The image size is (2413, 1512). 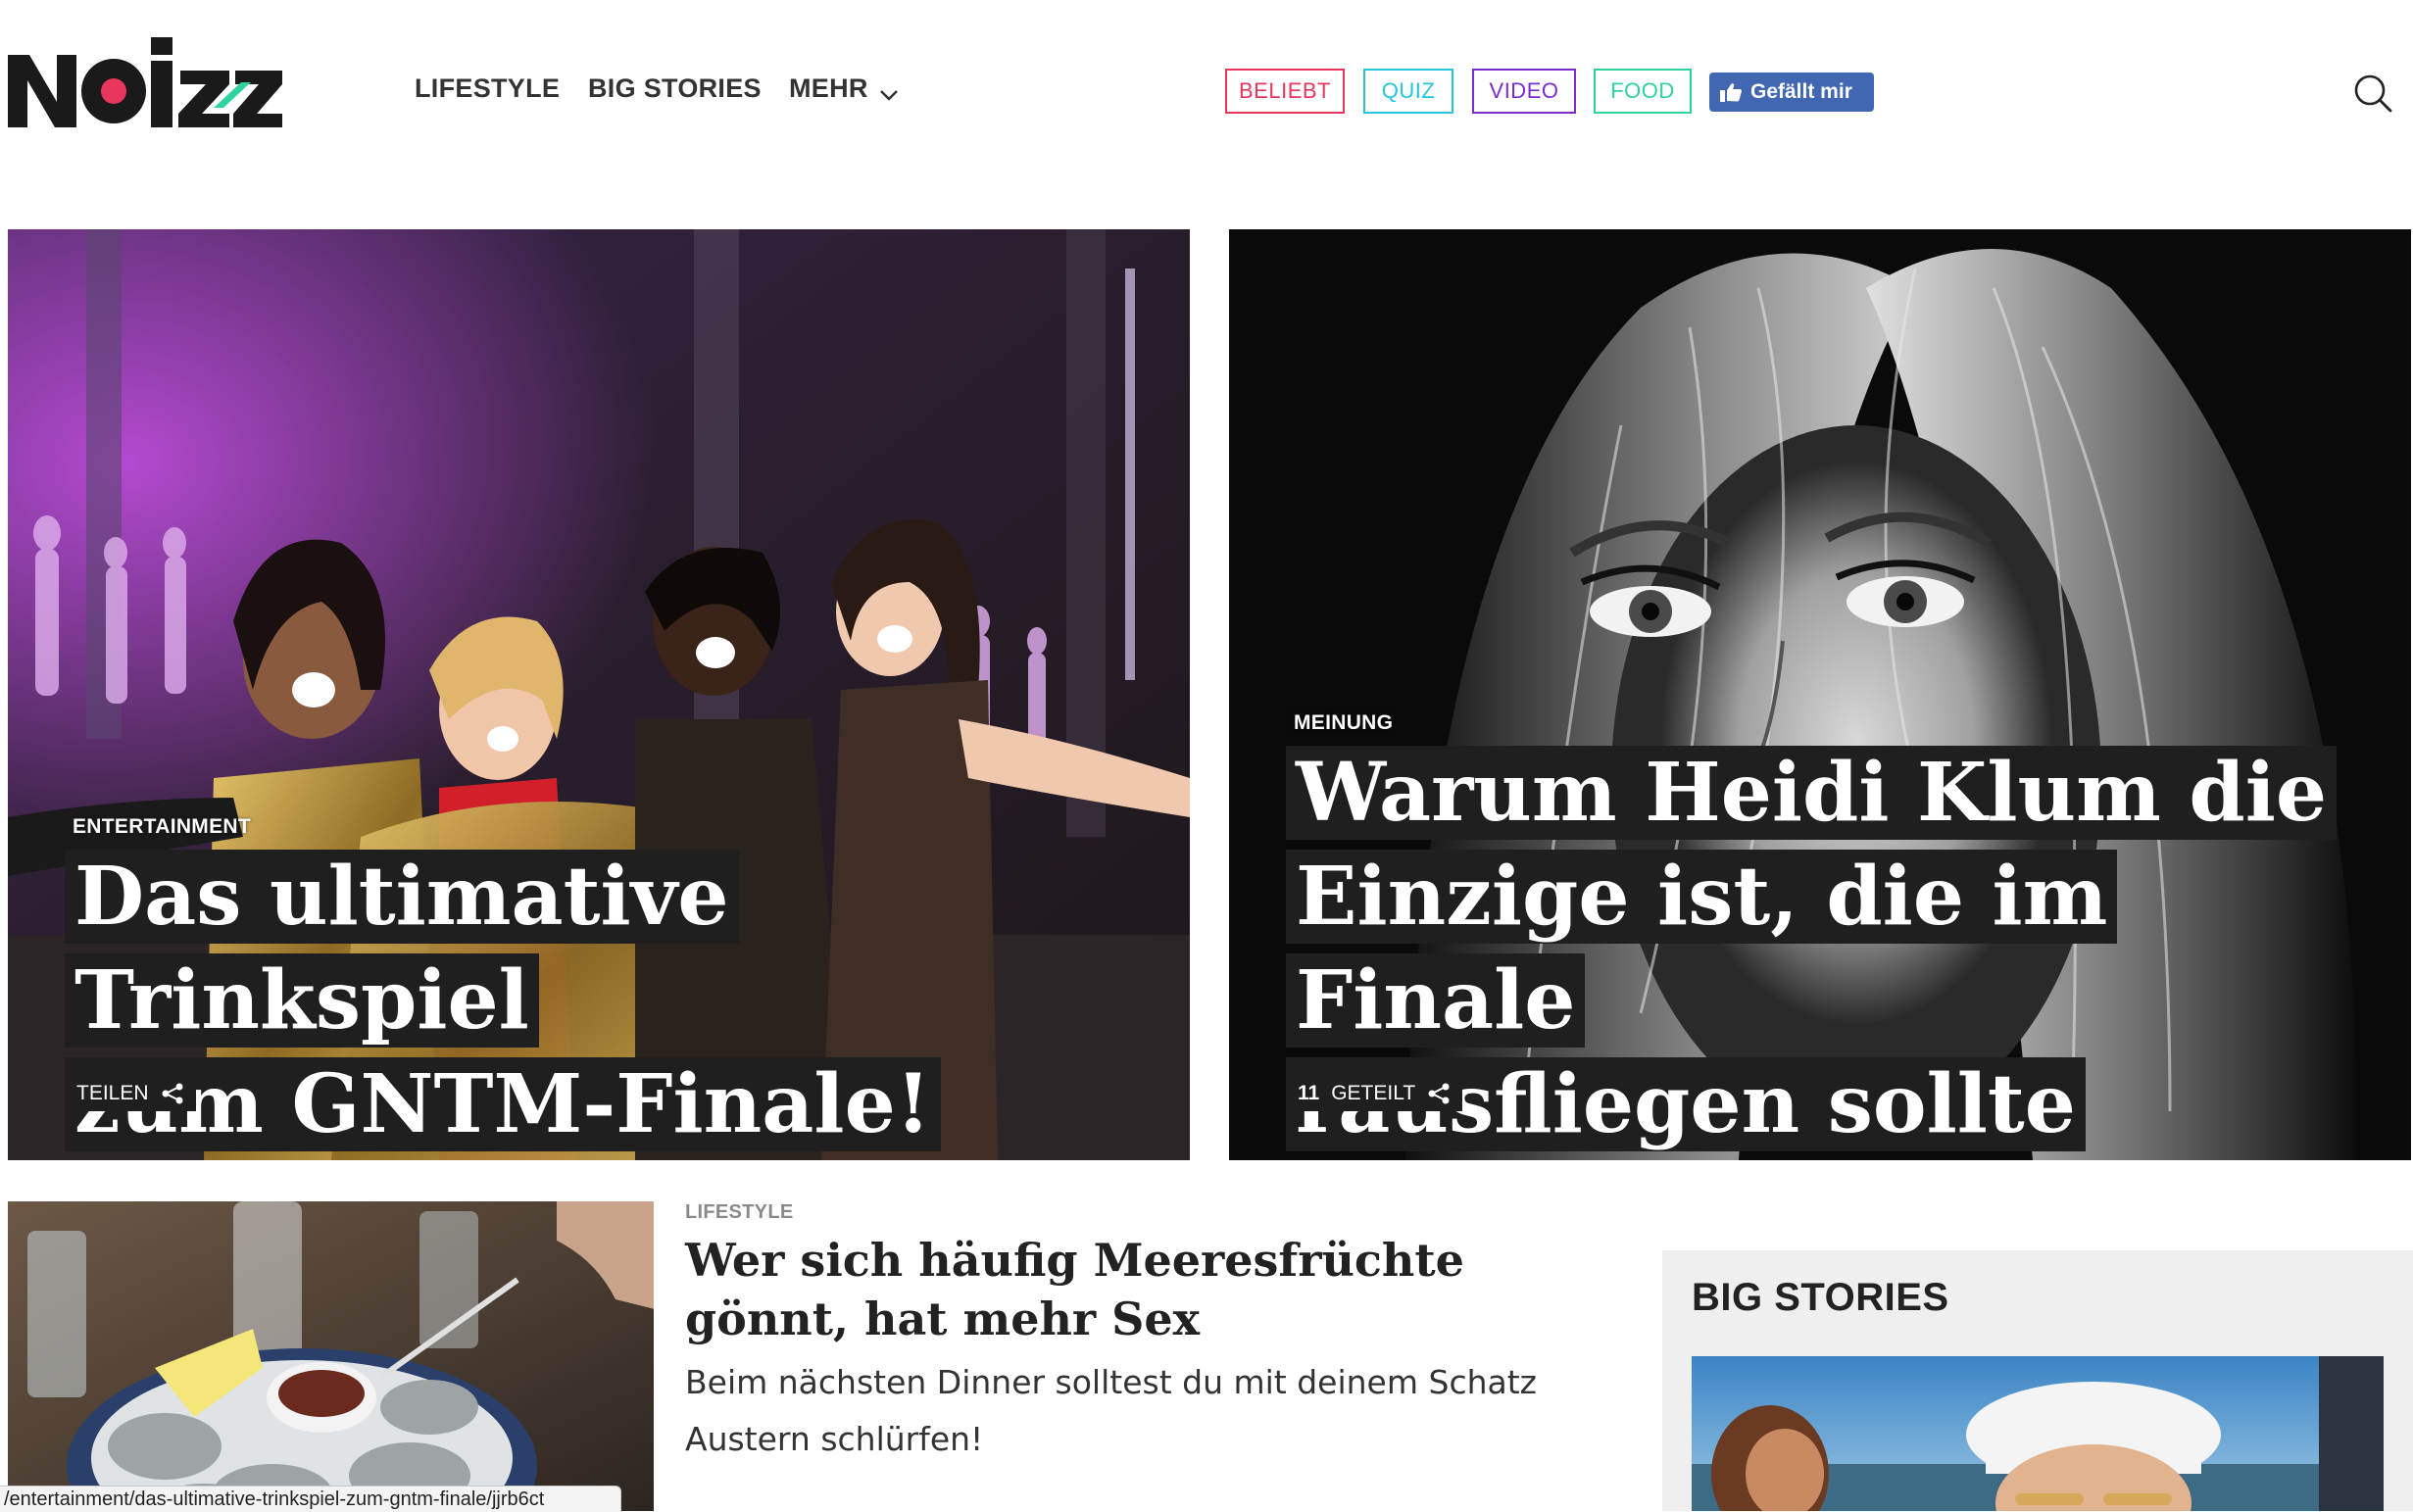 I want to click on facebook-like-label: Gefällt mir, so click(x=1801, y=92).